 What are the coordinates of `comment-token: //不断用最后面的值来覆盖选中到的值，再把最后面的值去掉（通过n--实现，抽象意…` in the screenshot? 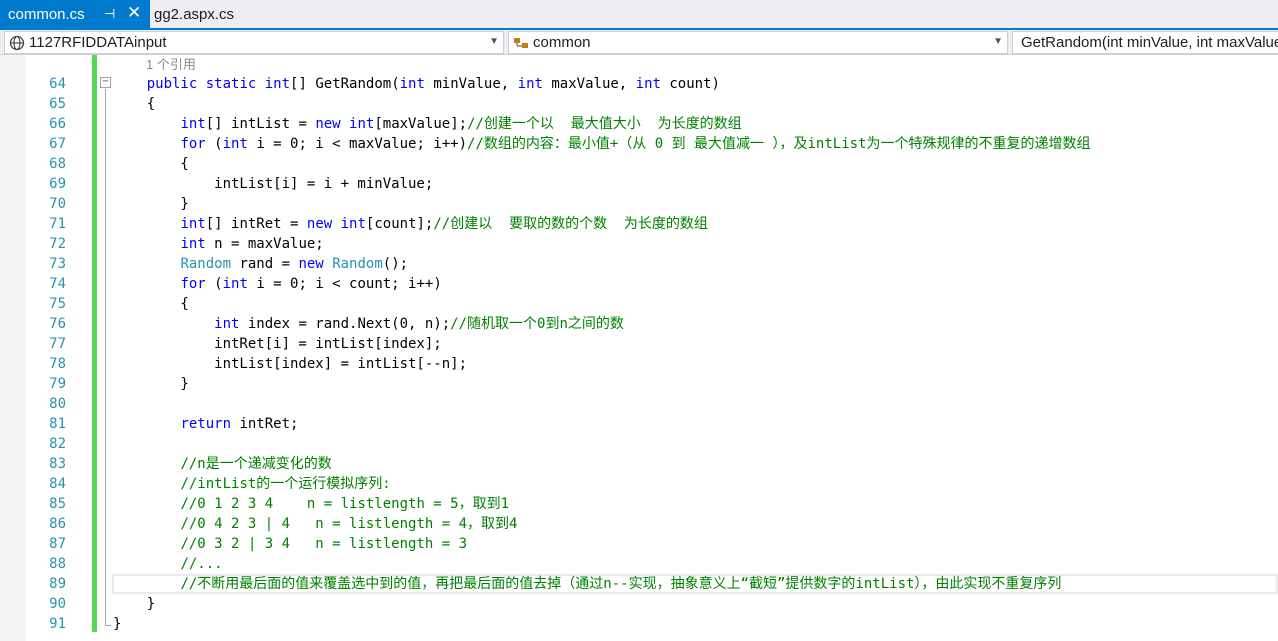 It's located at (621, 584).